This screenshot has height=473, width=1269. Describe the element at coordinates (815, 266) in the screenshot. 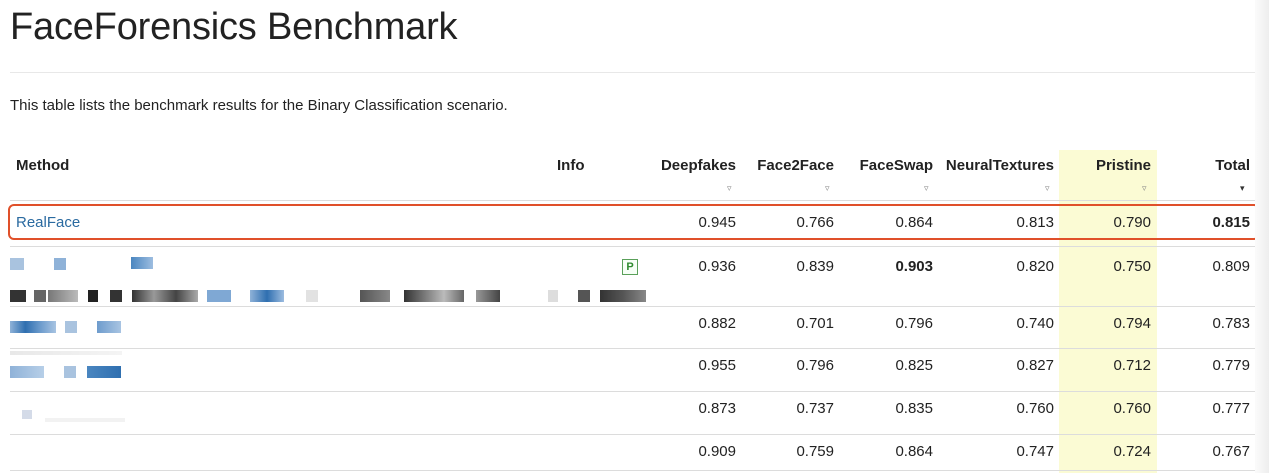

I see `cell-face2face: 0.839` at that location.